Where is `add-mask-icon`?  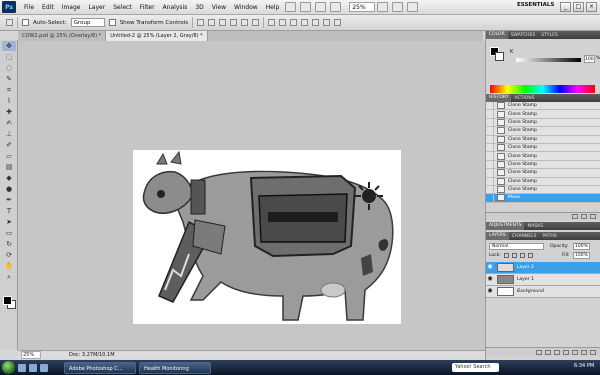 add-mask-icon is located at coordinates (557, 352).